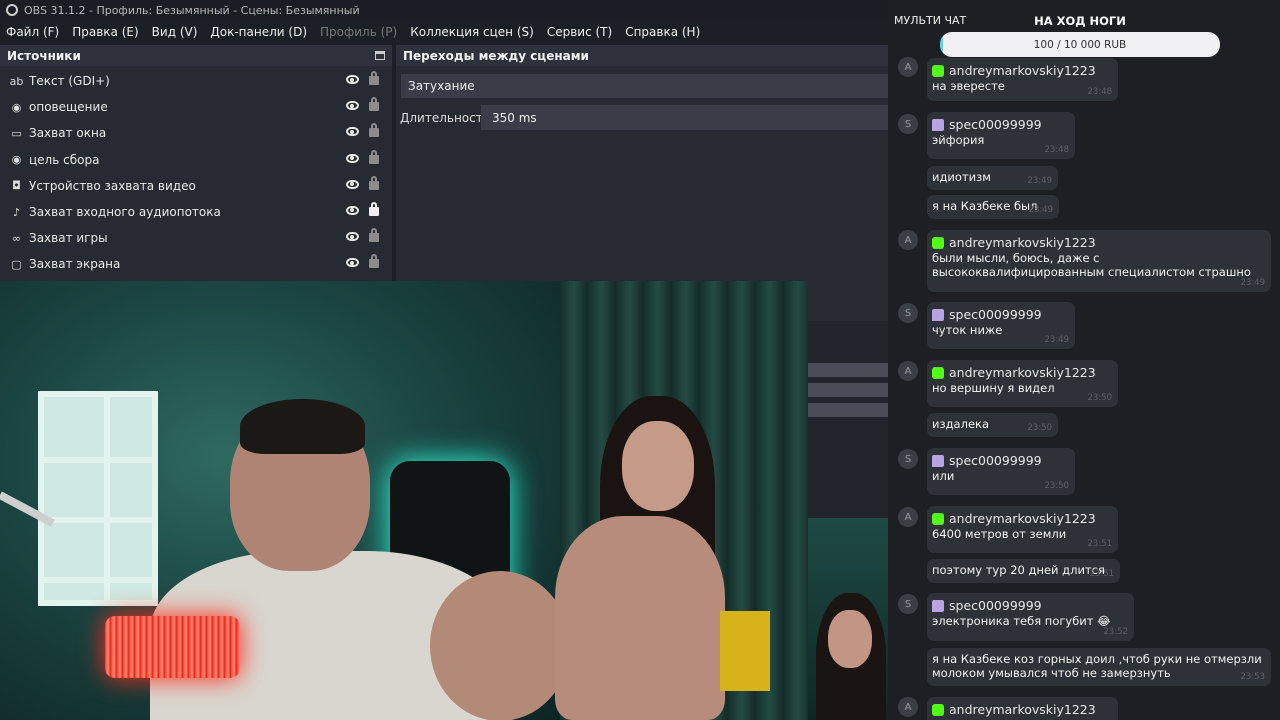  I want to click on transition-select: Затухание, so click(644, 86).